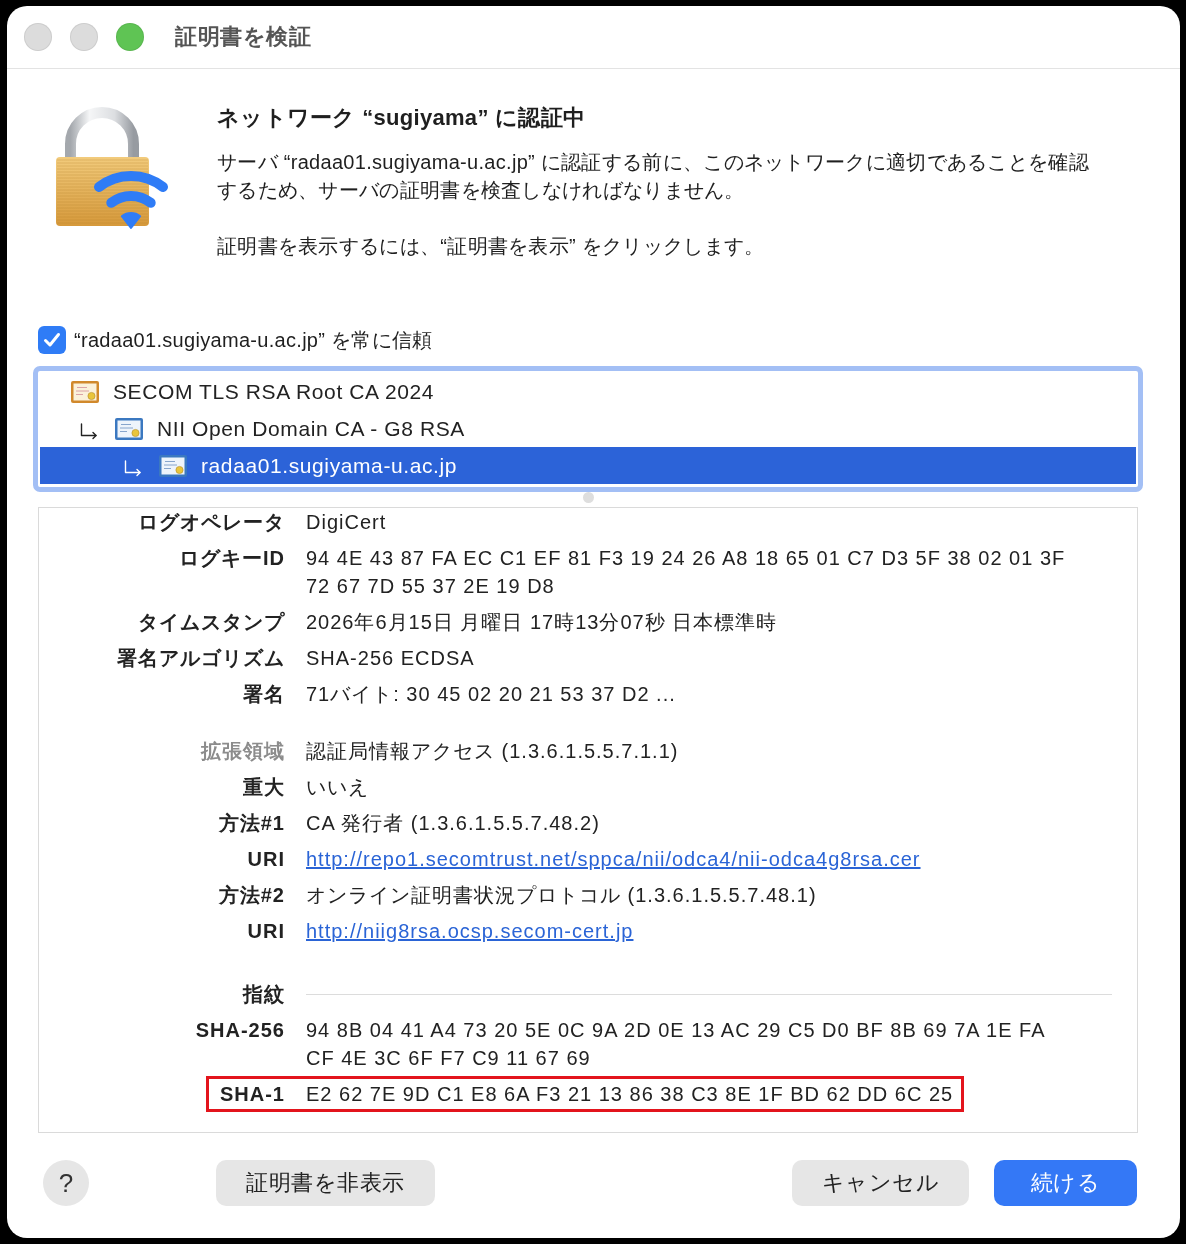  Describe the element at coordinates (880, 1183) in the screenshot. I see `secondary-button: キャンセル` at that location.